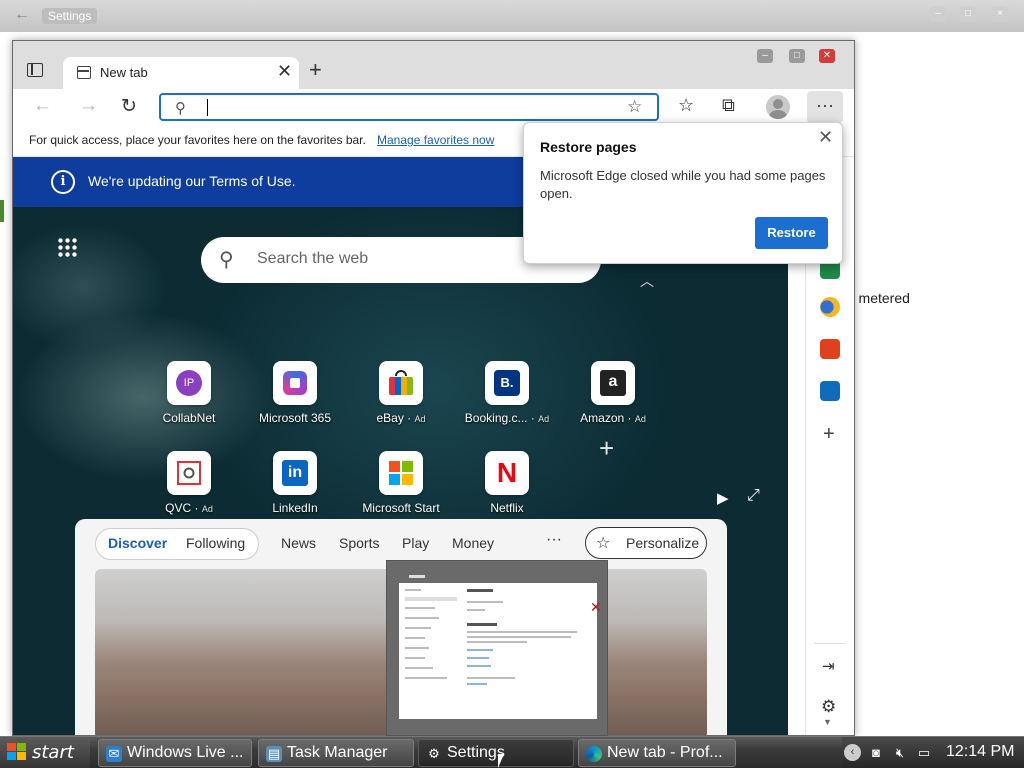 The width and height of the screenshot is (1024, 768). I want to click on windows-live-icon: ✉, so click(114, 754).